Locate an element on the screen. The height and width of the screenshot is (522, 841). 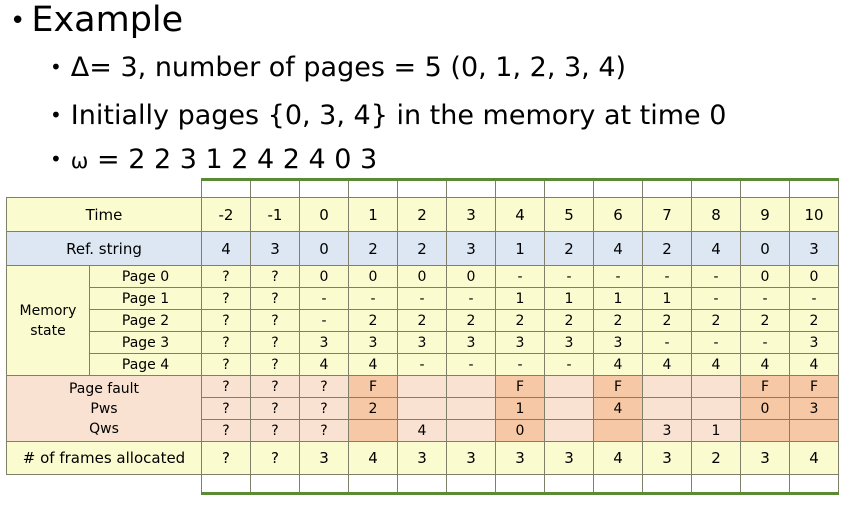
qws-cell: 4 is located at coordinates (422, 430).